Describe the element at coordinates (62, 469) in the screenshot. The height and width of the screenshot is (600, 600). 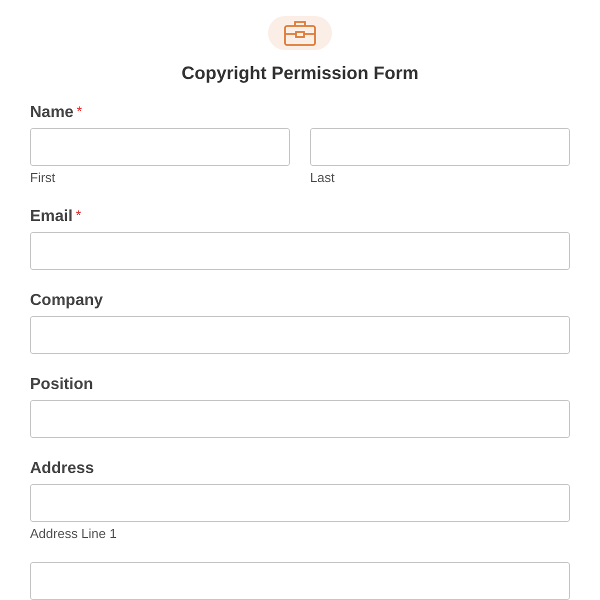
I see `field-label: Address` at that location.